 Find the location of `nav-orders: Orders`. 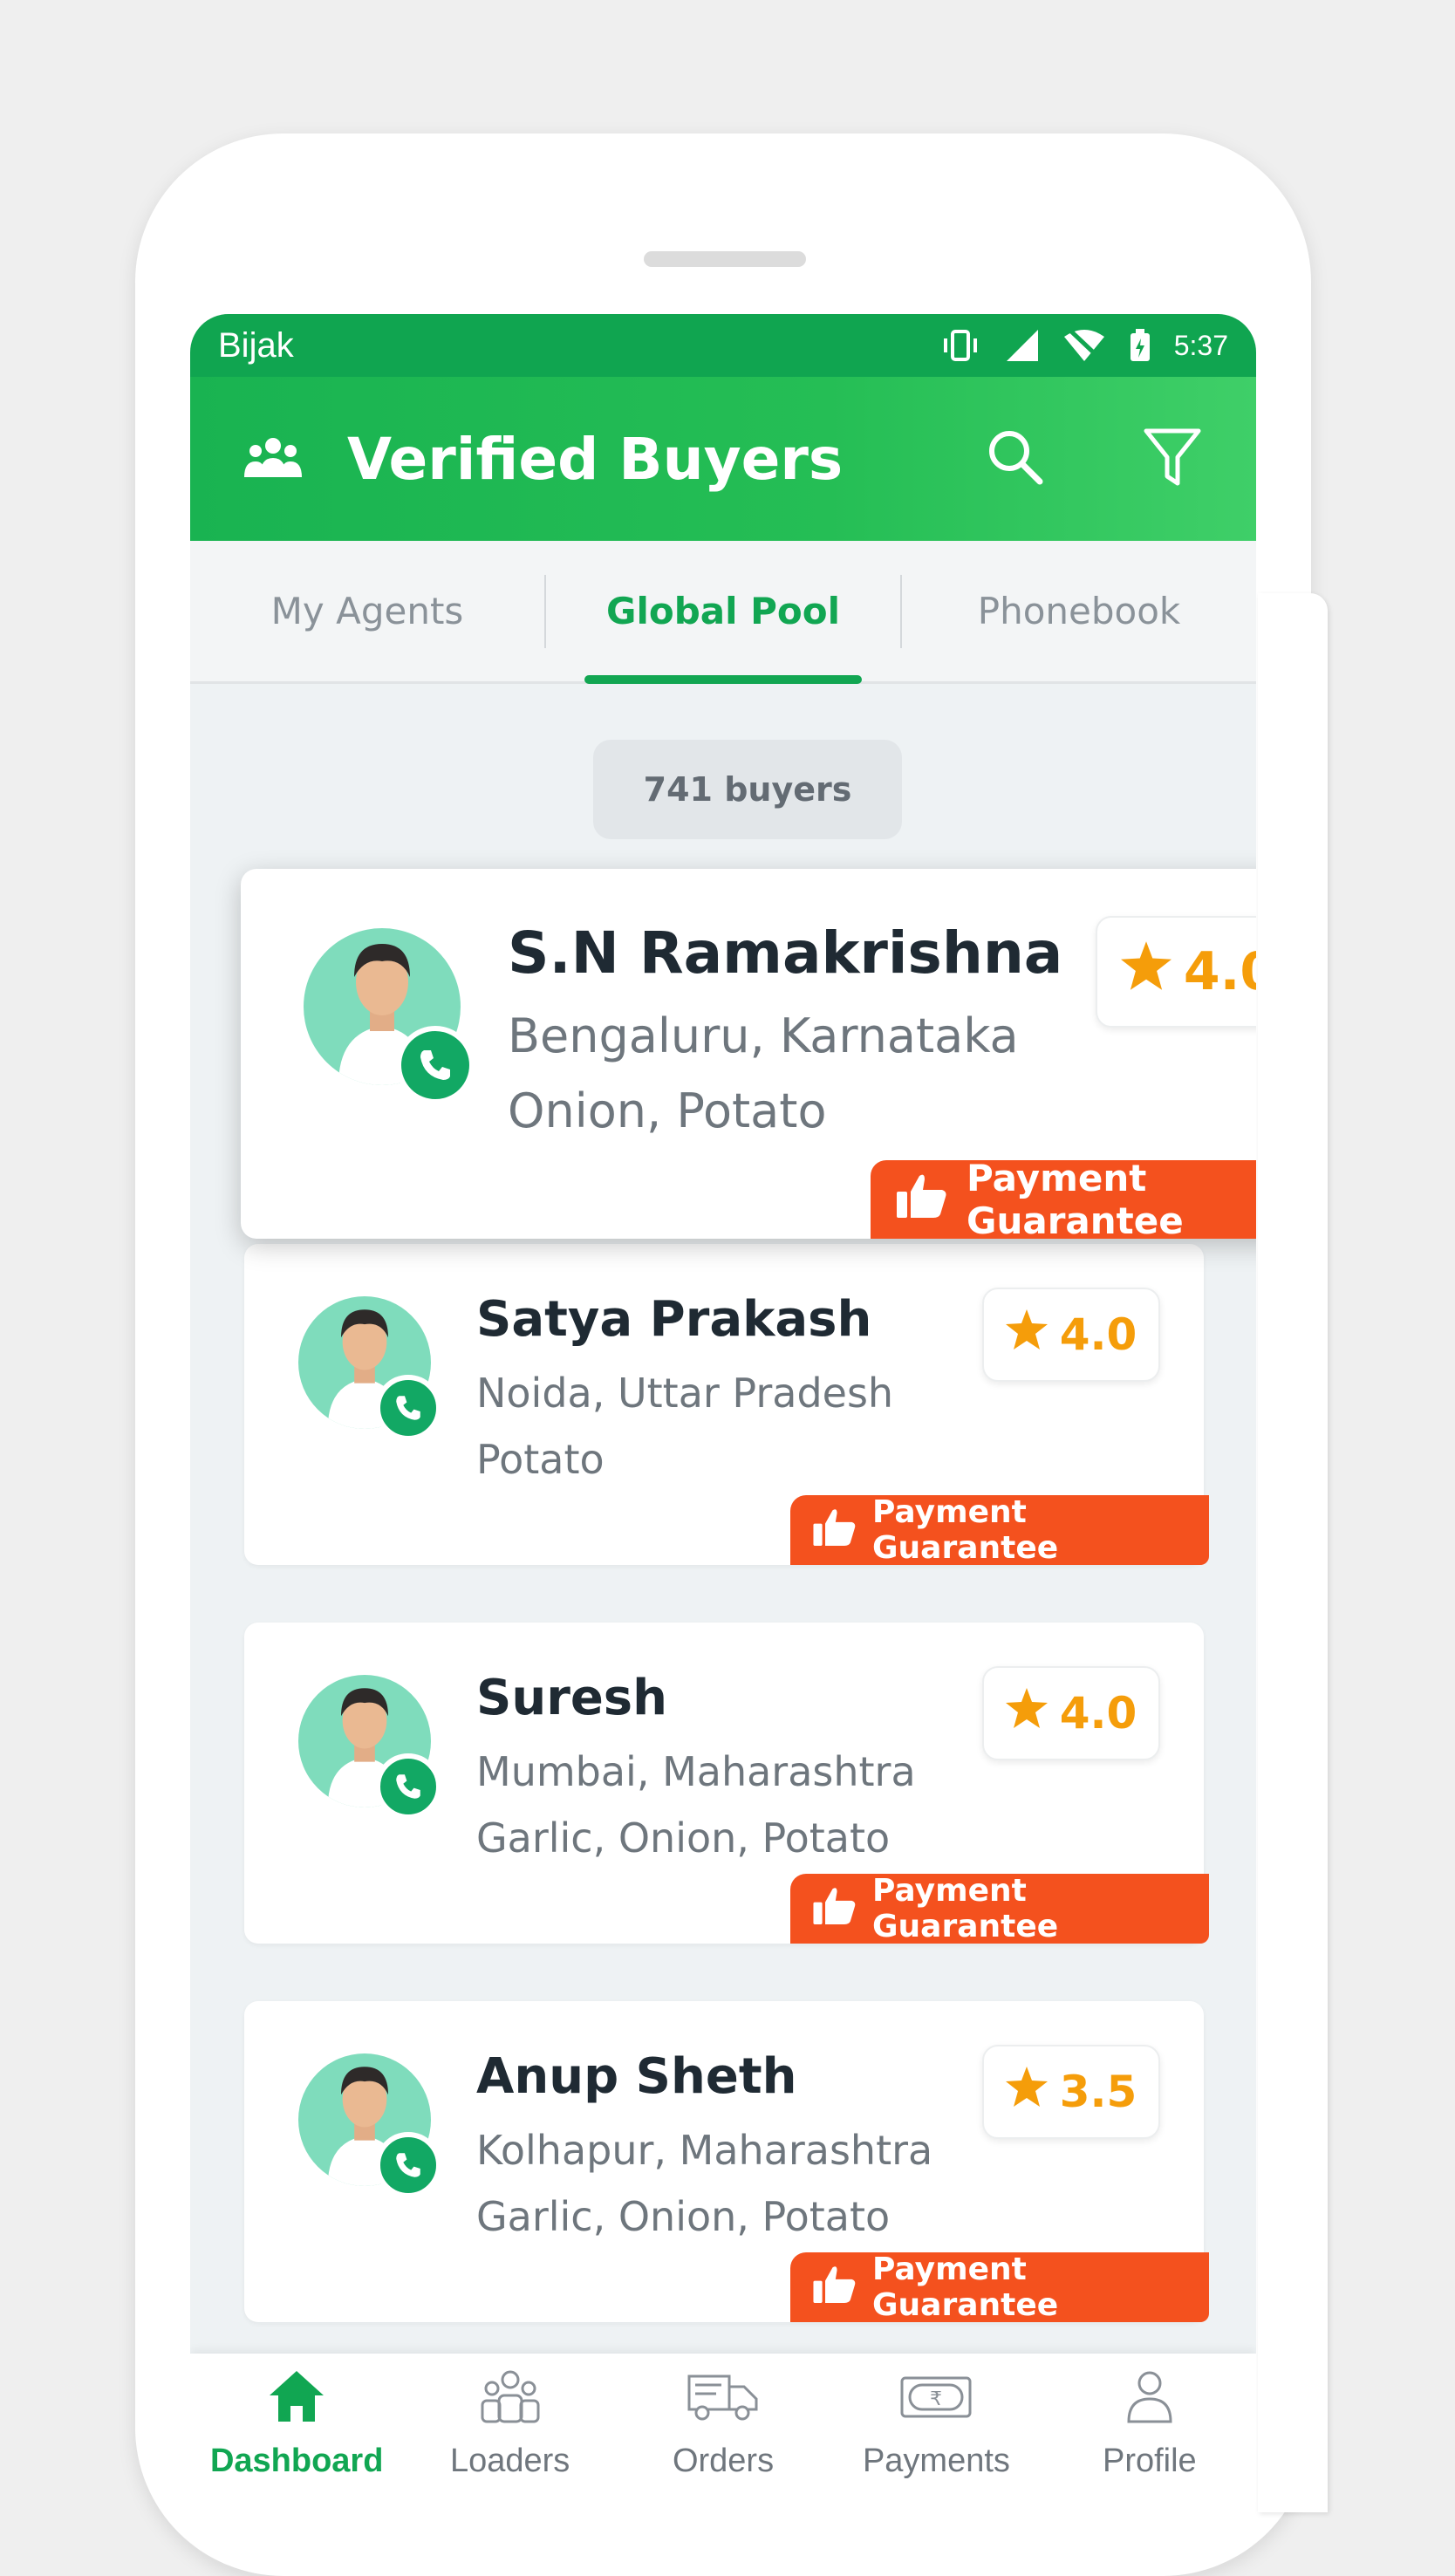

nav-orders: Orders is located at coordinates (723, 2424).